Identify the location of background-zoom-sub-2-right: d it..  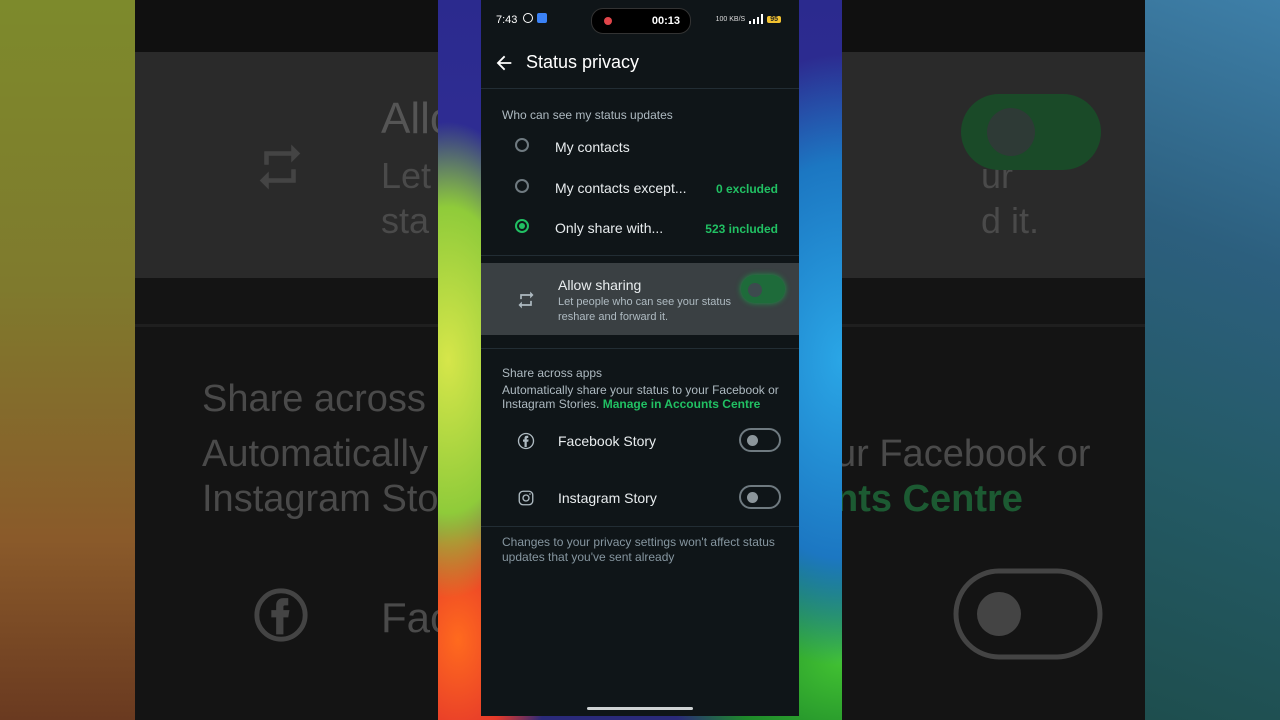
(1010, 220).